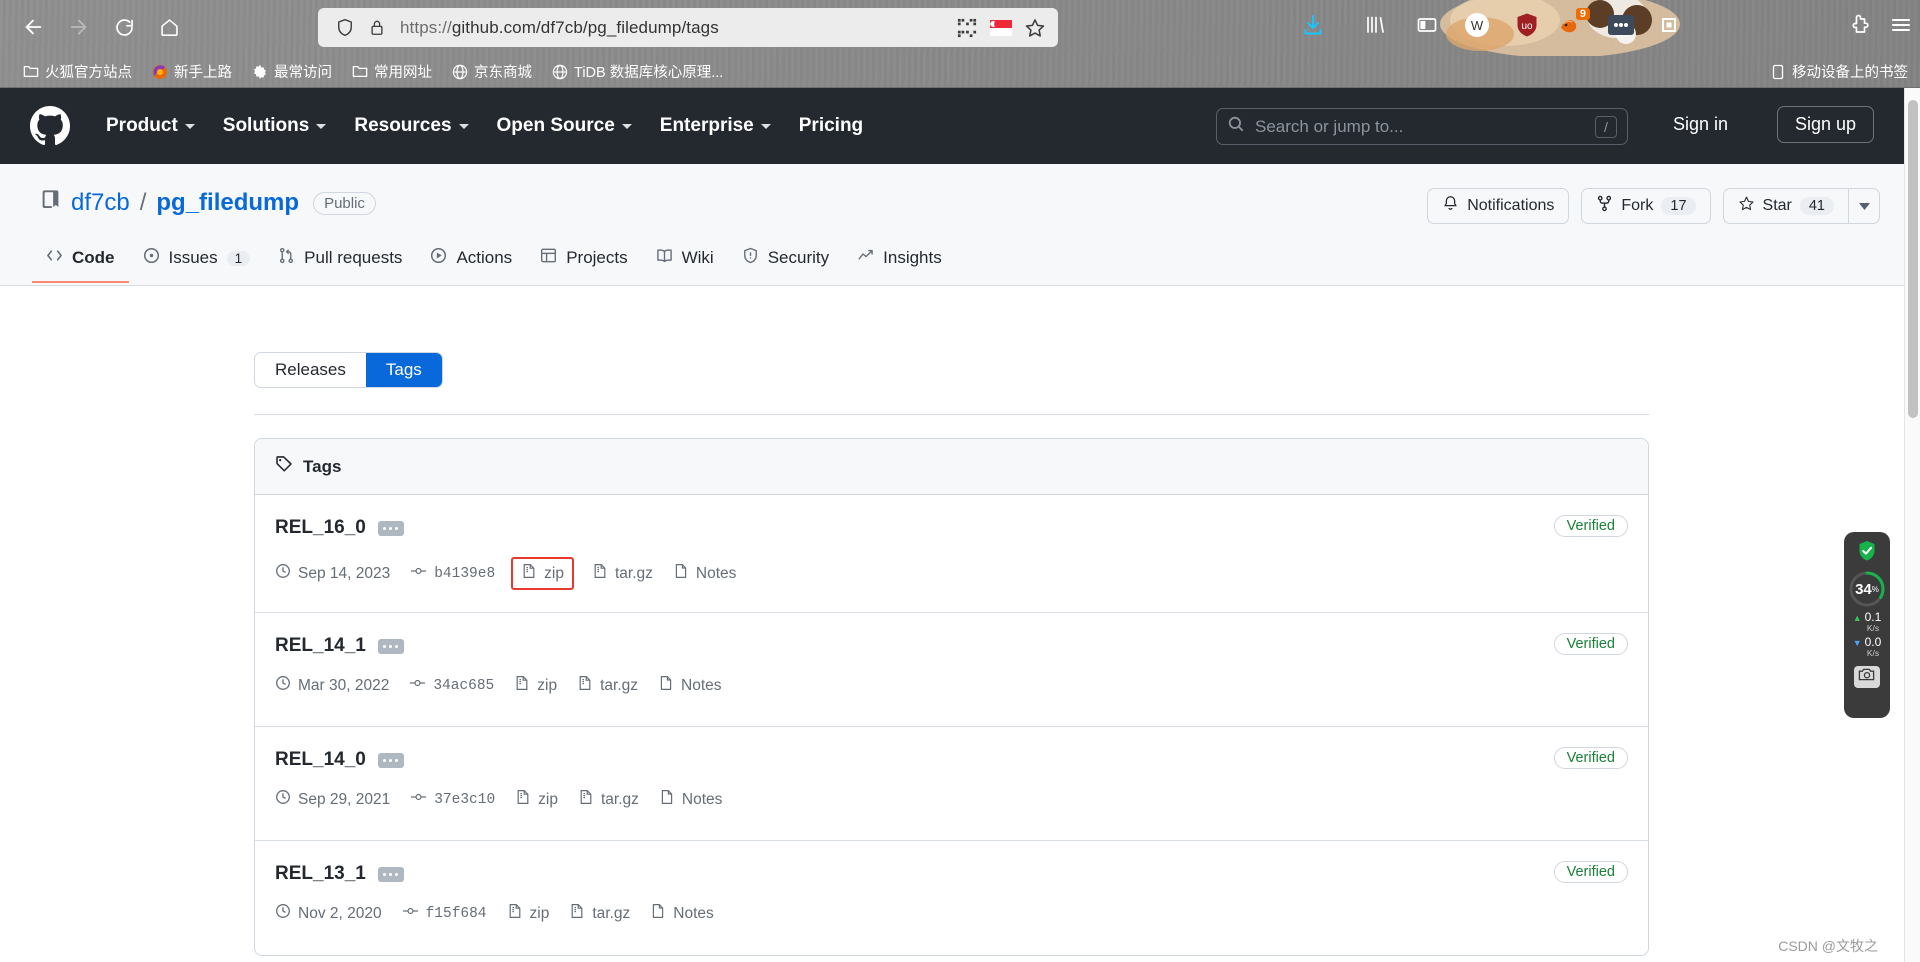  I want to click on more-extension-button, so click(1621, 27).